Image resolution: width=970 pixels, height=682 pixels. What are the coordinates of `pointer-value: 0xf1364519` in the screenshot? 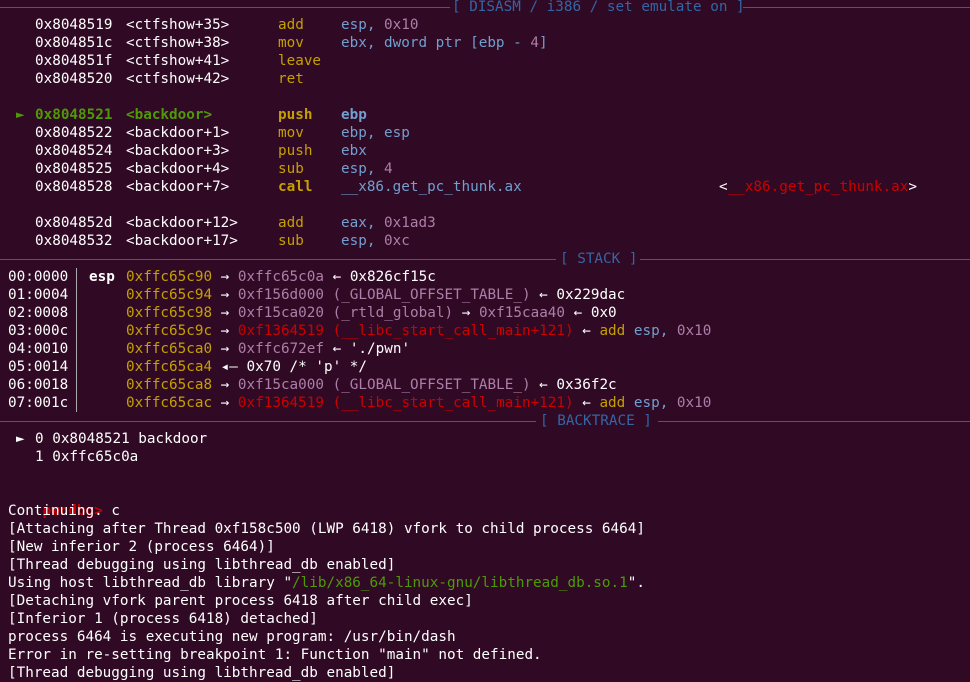 It's located at (280, 403).